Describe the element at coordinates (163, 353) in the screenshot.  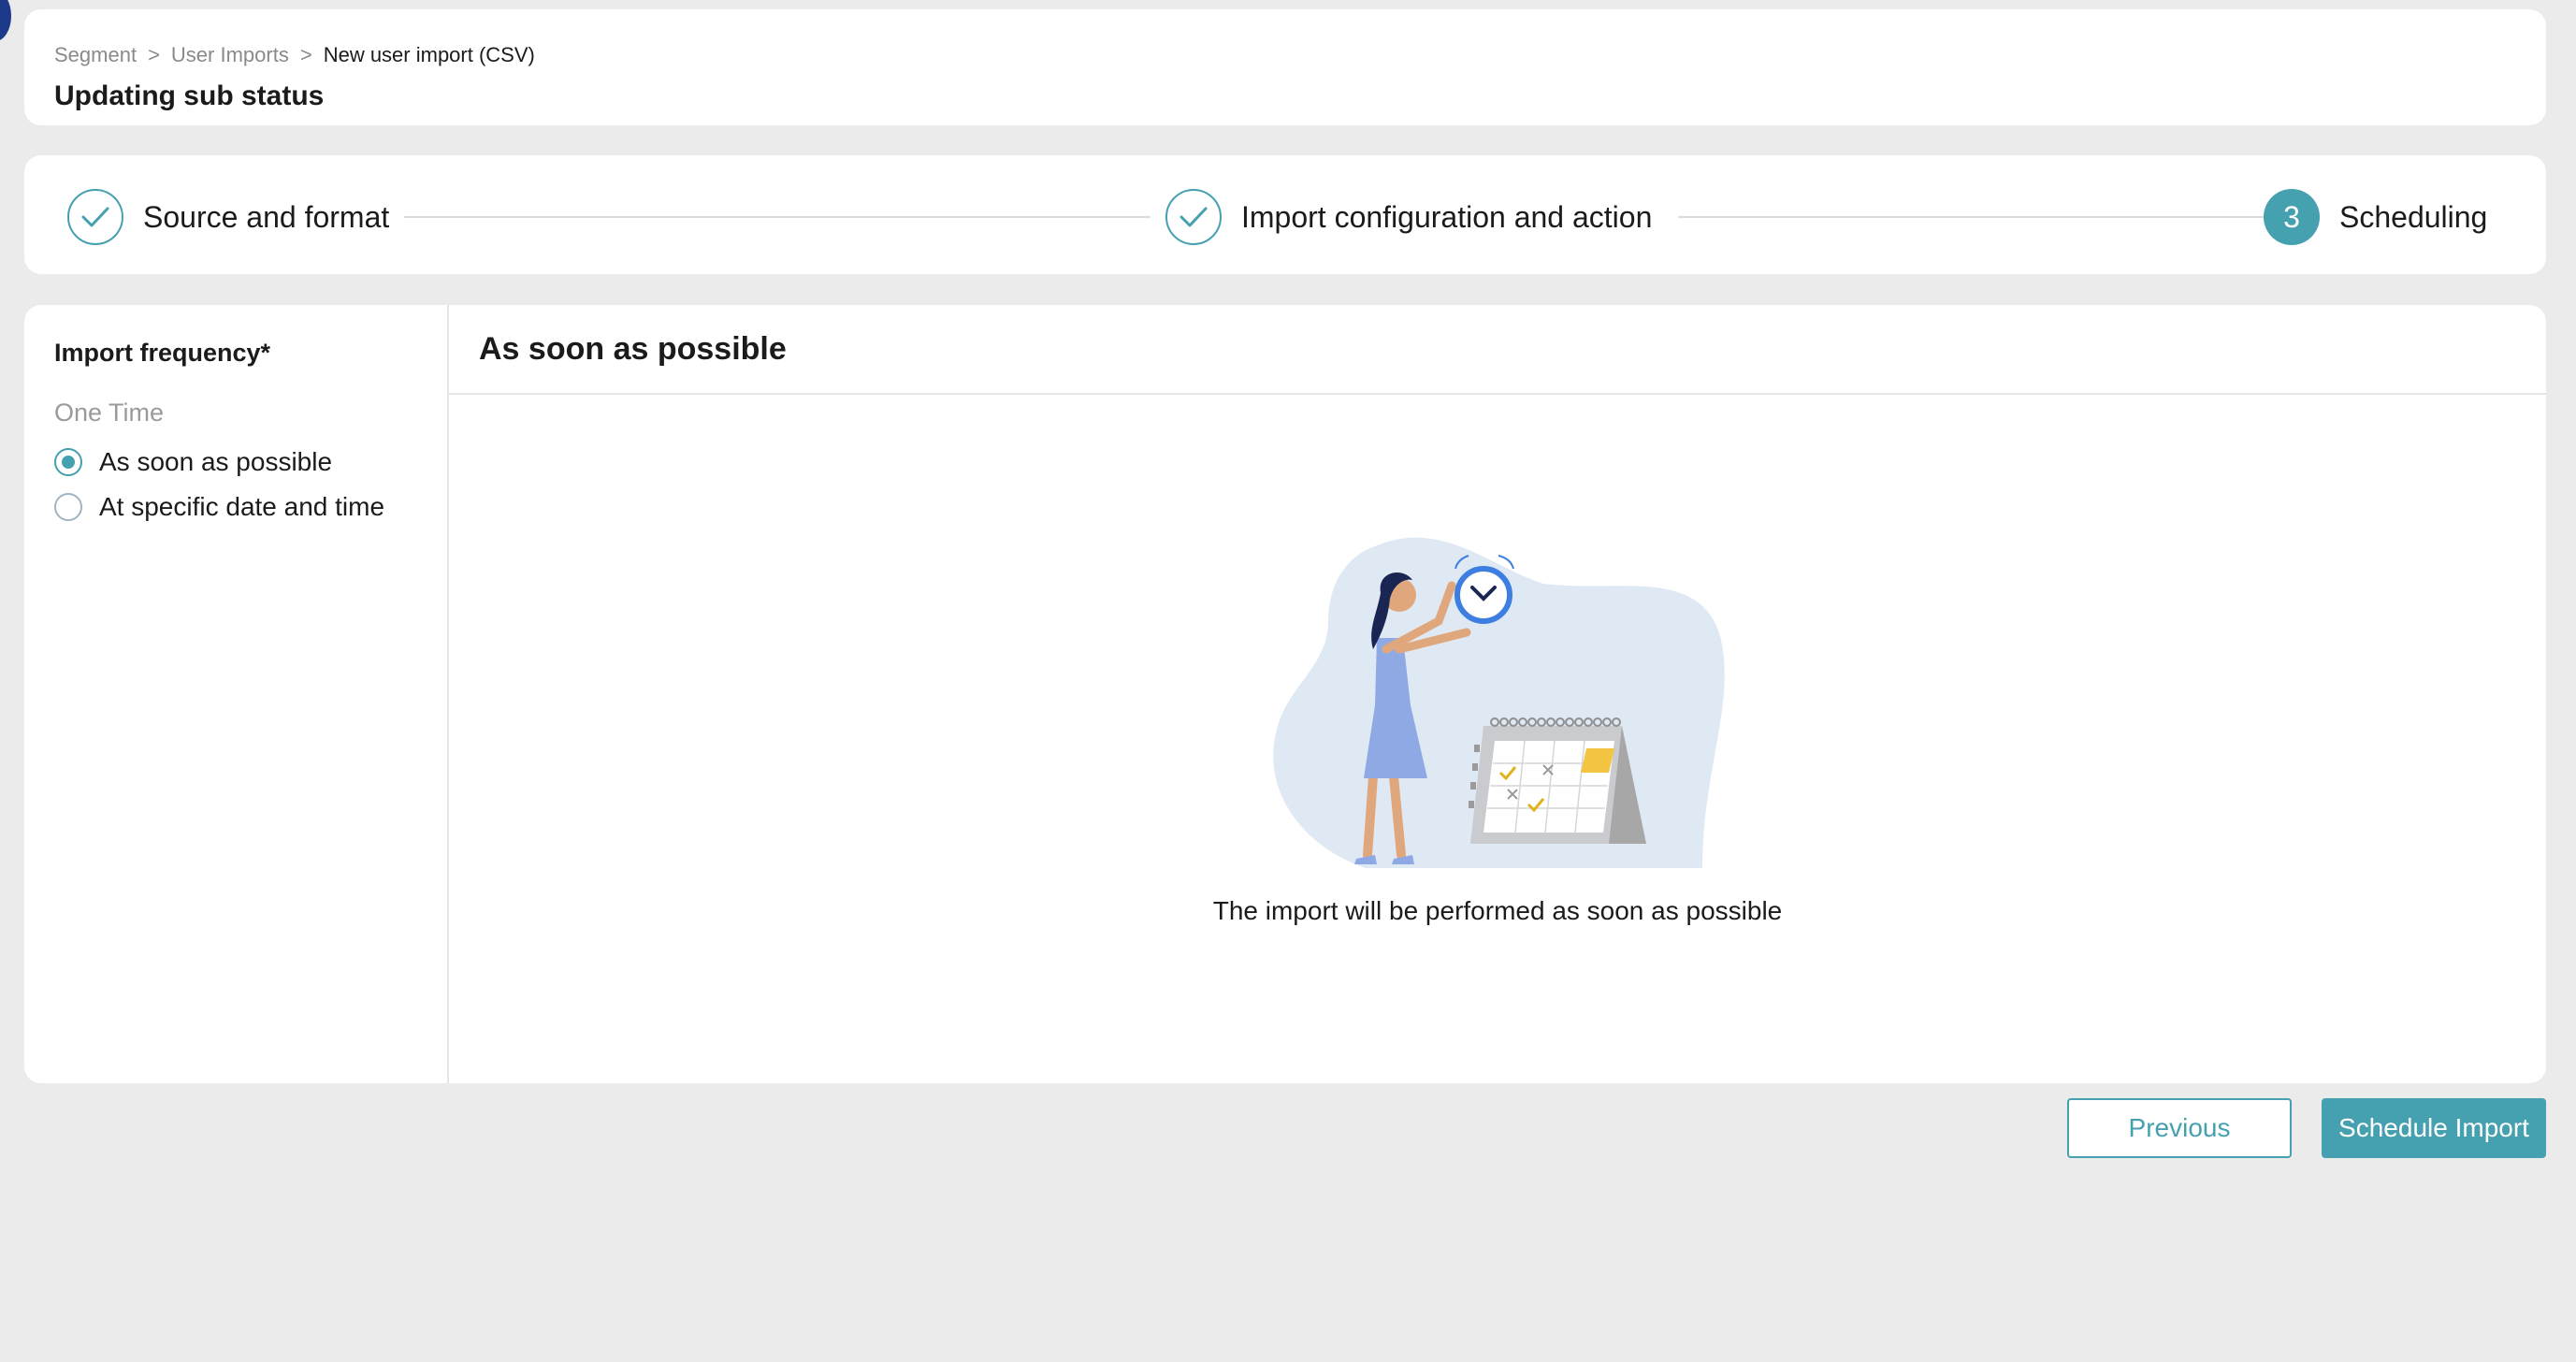
I see `import-frequency-label: Import frequency*` at that location.